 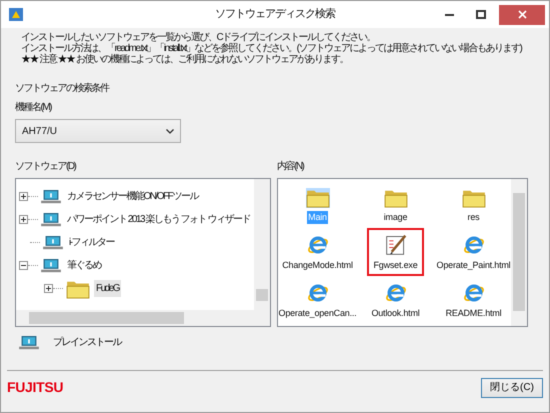 I want to click on file-name: Fgwset.exe, so click(x=395, y=265).